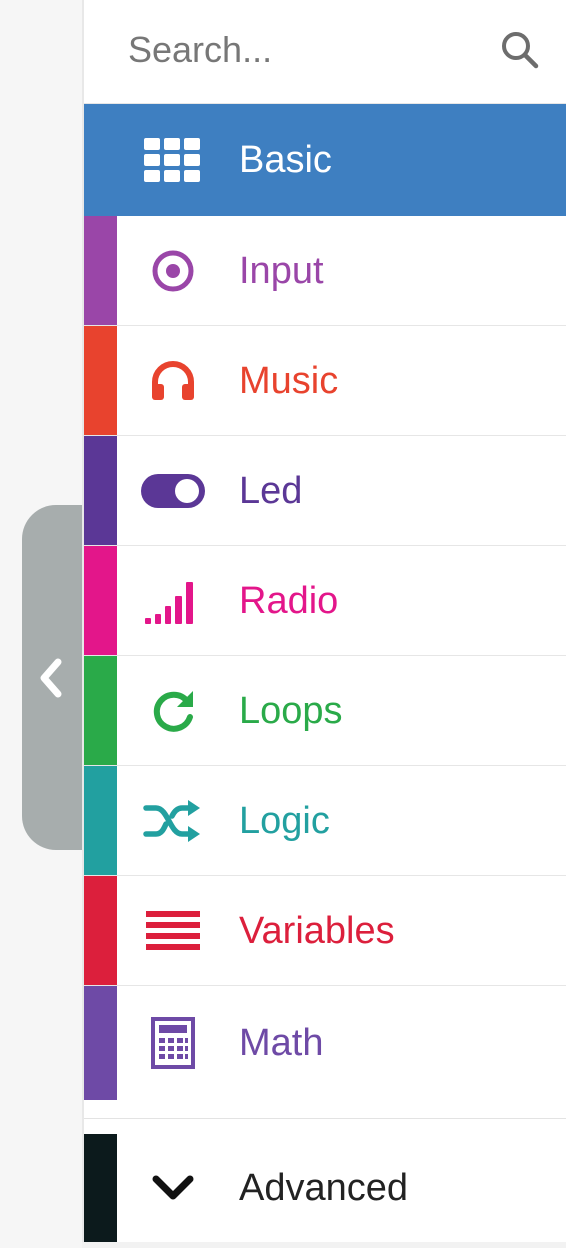 Image resolution: width=566 pixels, height=1248 pixels. Describe the element at coordinates (279, 50) in the screenshot. I see `search-input` at that location.